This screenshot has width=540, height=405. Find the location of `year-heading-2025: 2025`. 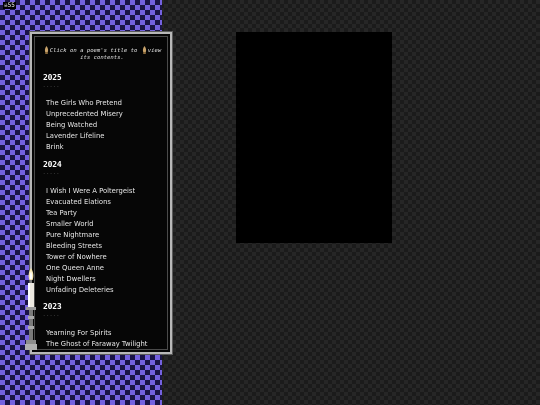

year-heading-2025: 2025 is located at coordinates (52, 77).